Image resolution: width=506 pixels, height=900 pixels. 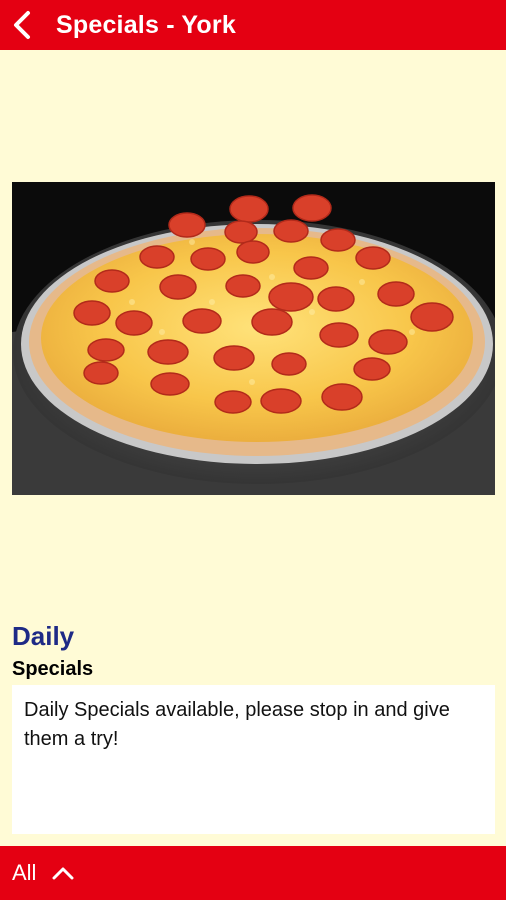 What do you see at coordinates (253, 873) in the screenshot?
I see `bottom-filter-bar: All` at bounding box center [253, 873].